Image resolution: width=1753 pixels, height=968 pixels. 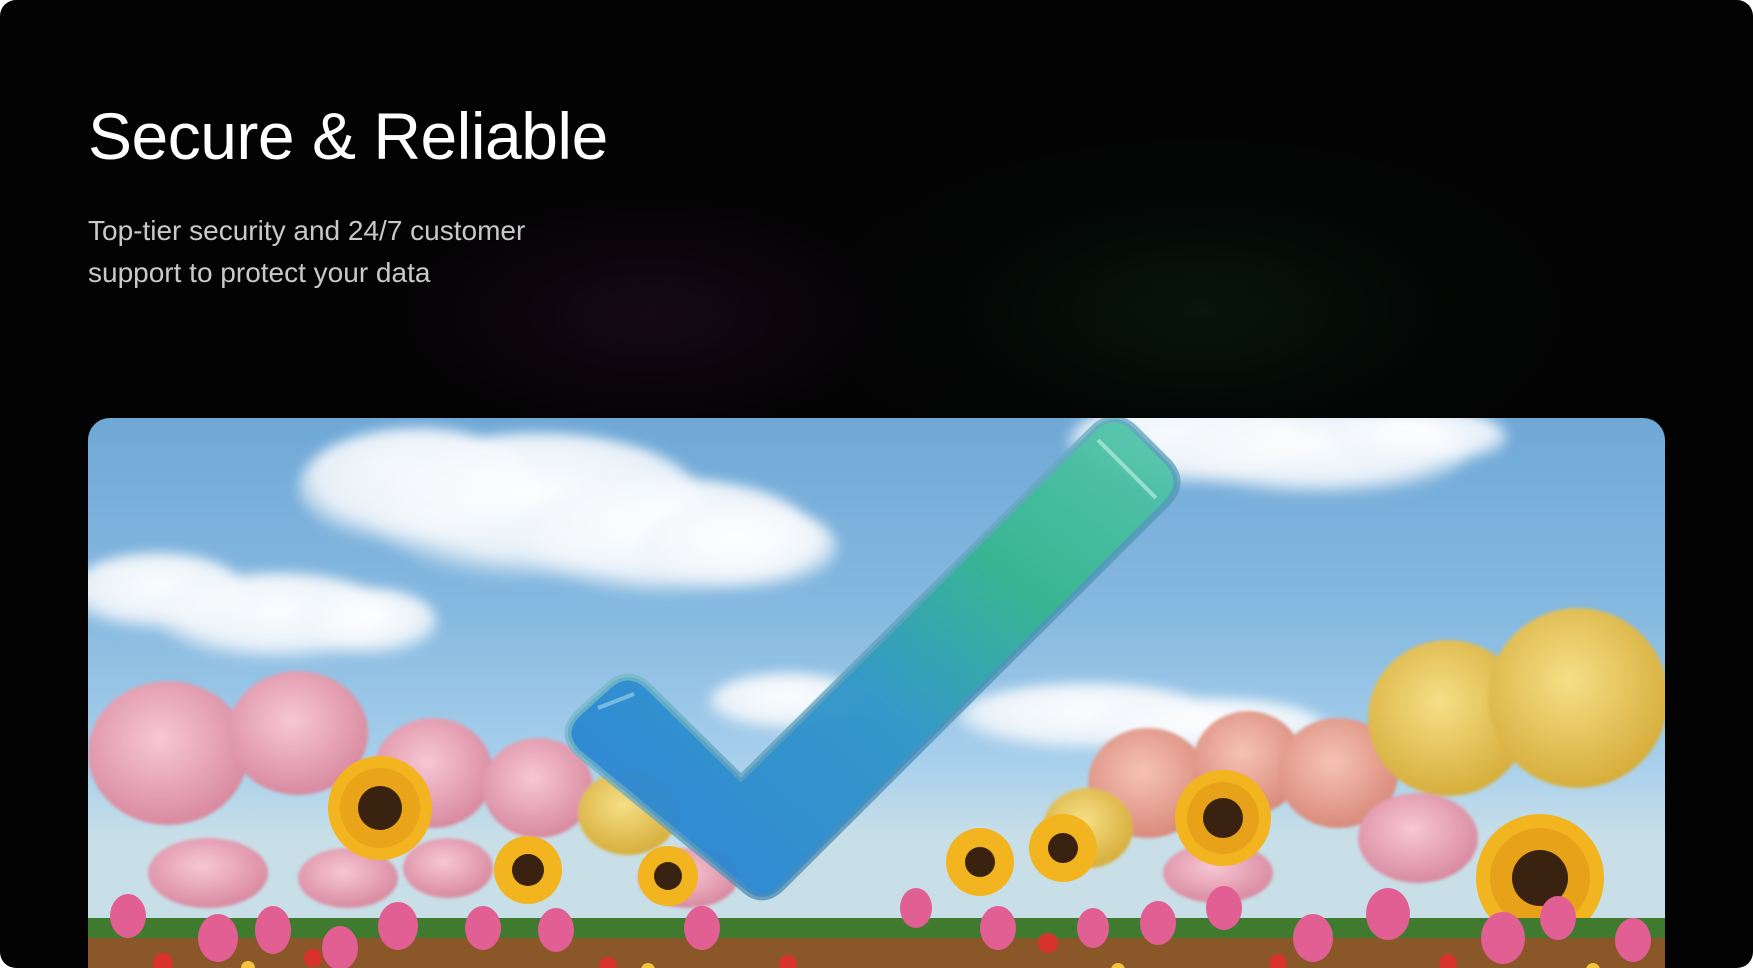 What do you see at coordinates (259, 272) in the screenshot?
I see `subtitle-line-2: support to protect your data` at bounding box center [259, 272].